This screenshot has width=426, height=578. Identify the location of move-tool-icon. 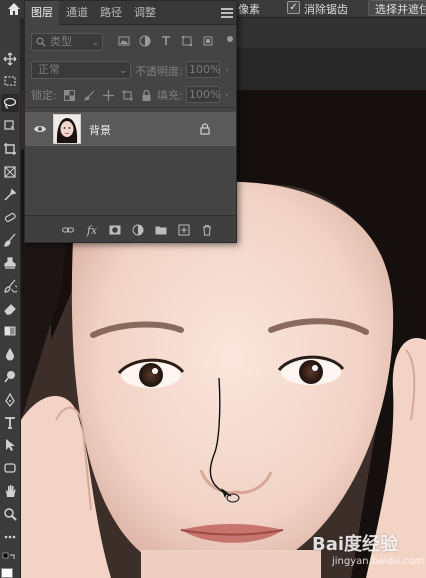
(10, 59).